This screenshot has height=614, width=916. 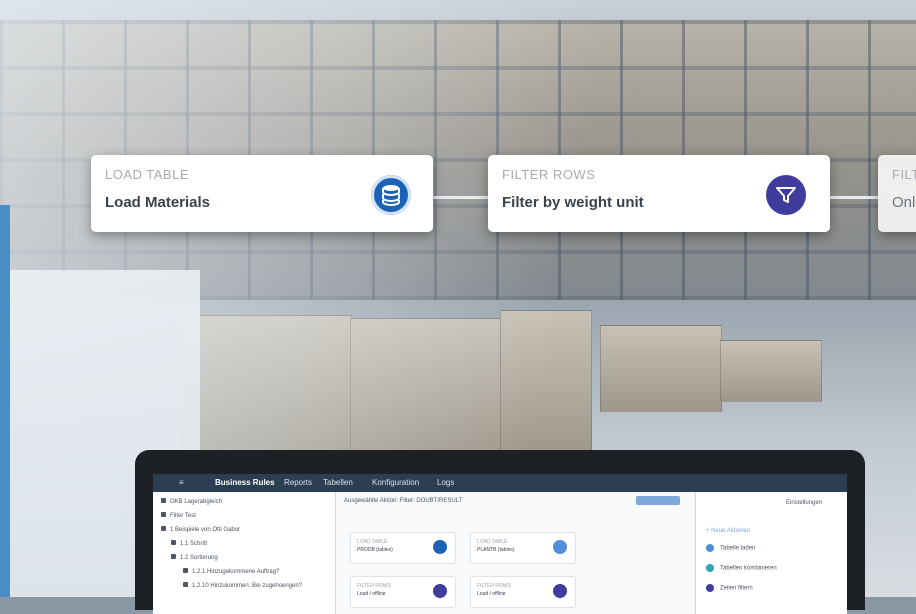 What do you see at coordinates (573, 202) in the screenshot?
I see `card-title: Filter by weight unit` at bounding box center [573, 202].